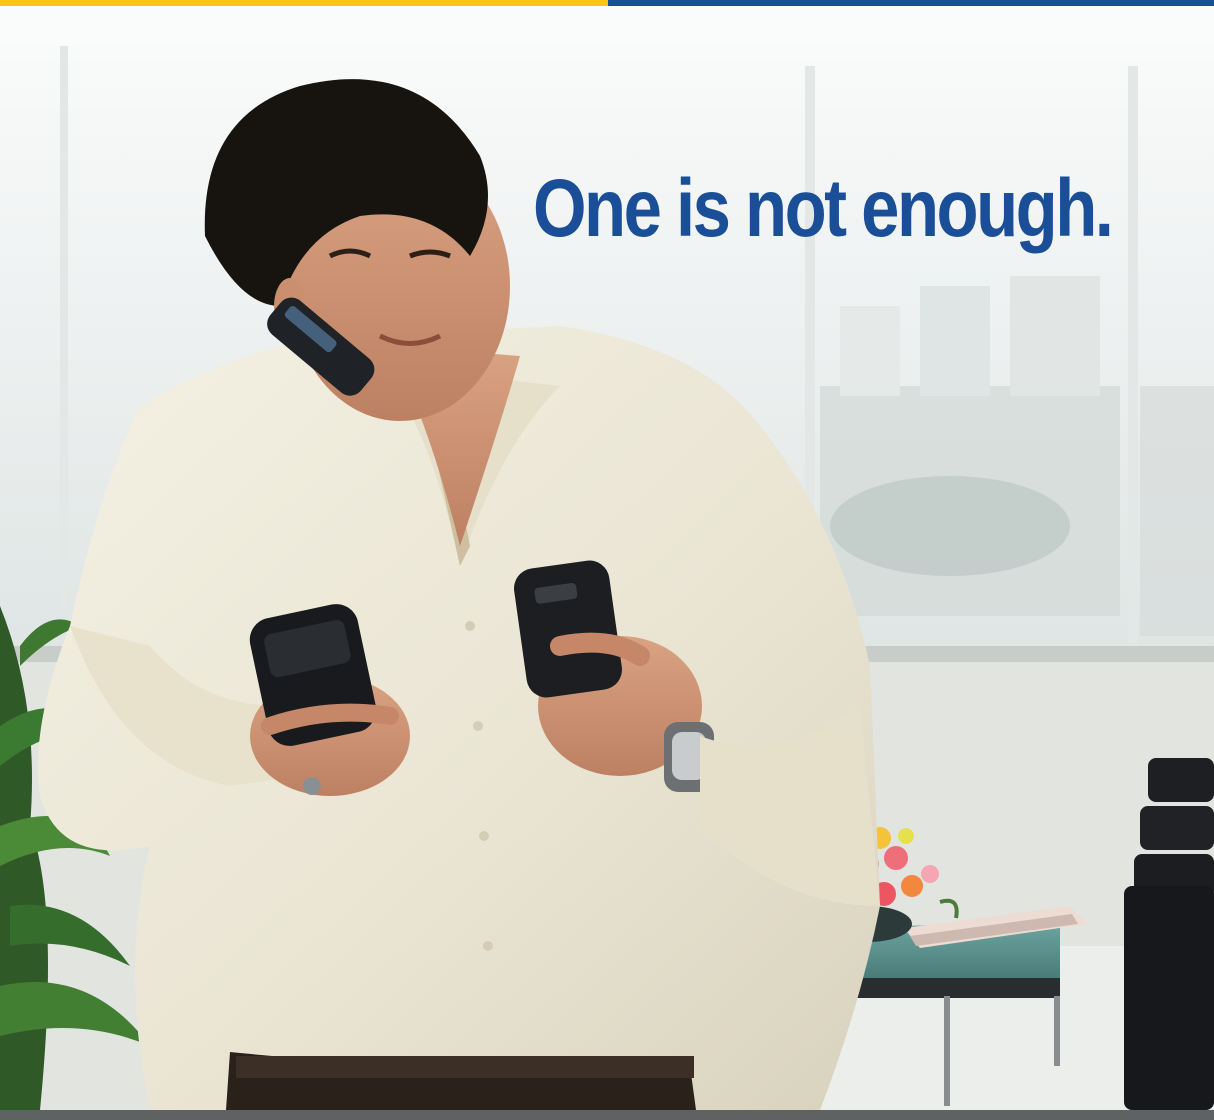  I want to click on phone-right-hand, so click(568, 629).